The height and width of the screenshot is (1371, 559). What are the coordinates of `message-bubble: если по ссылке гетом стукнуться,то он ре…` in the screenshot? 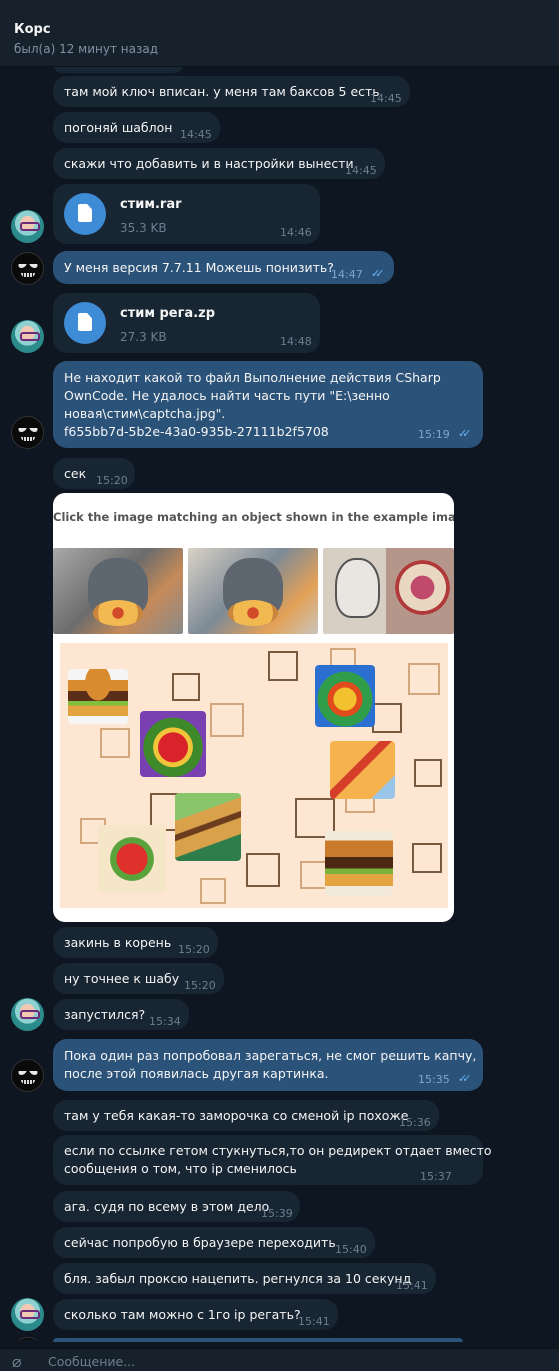 It's located at (272, 1160).